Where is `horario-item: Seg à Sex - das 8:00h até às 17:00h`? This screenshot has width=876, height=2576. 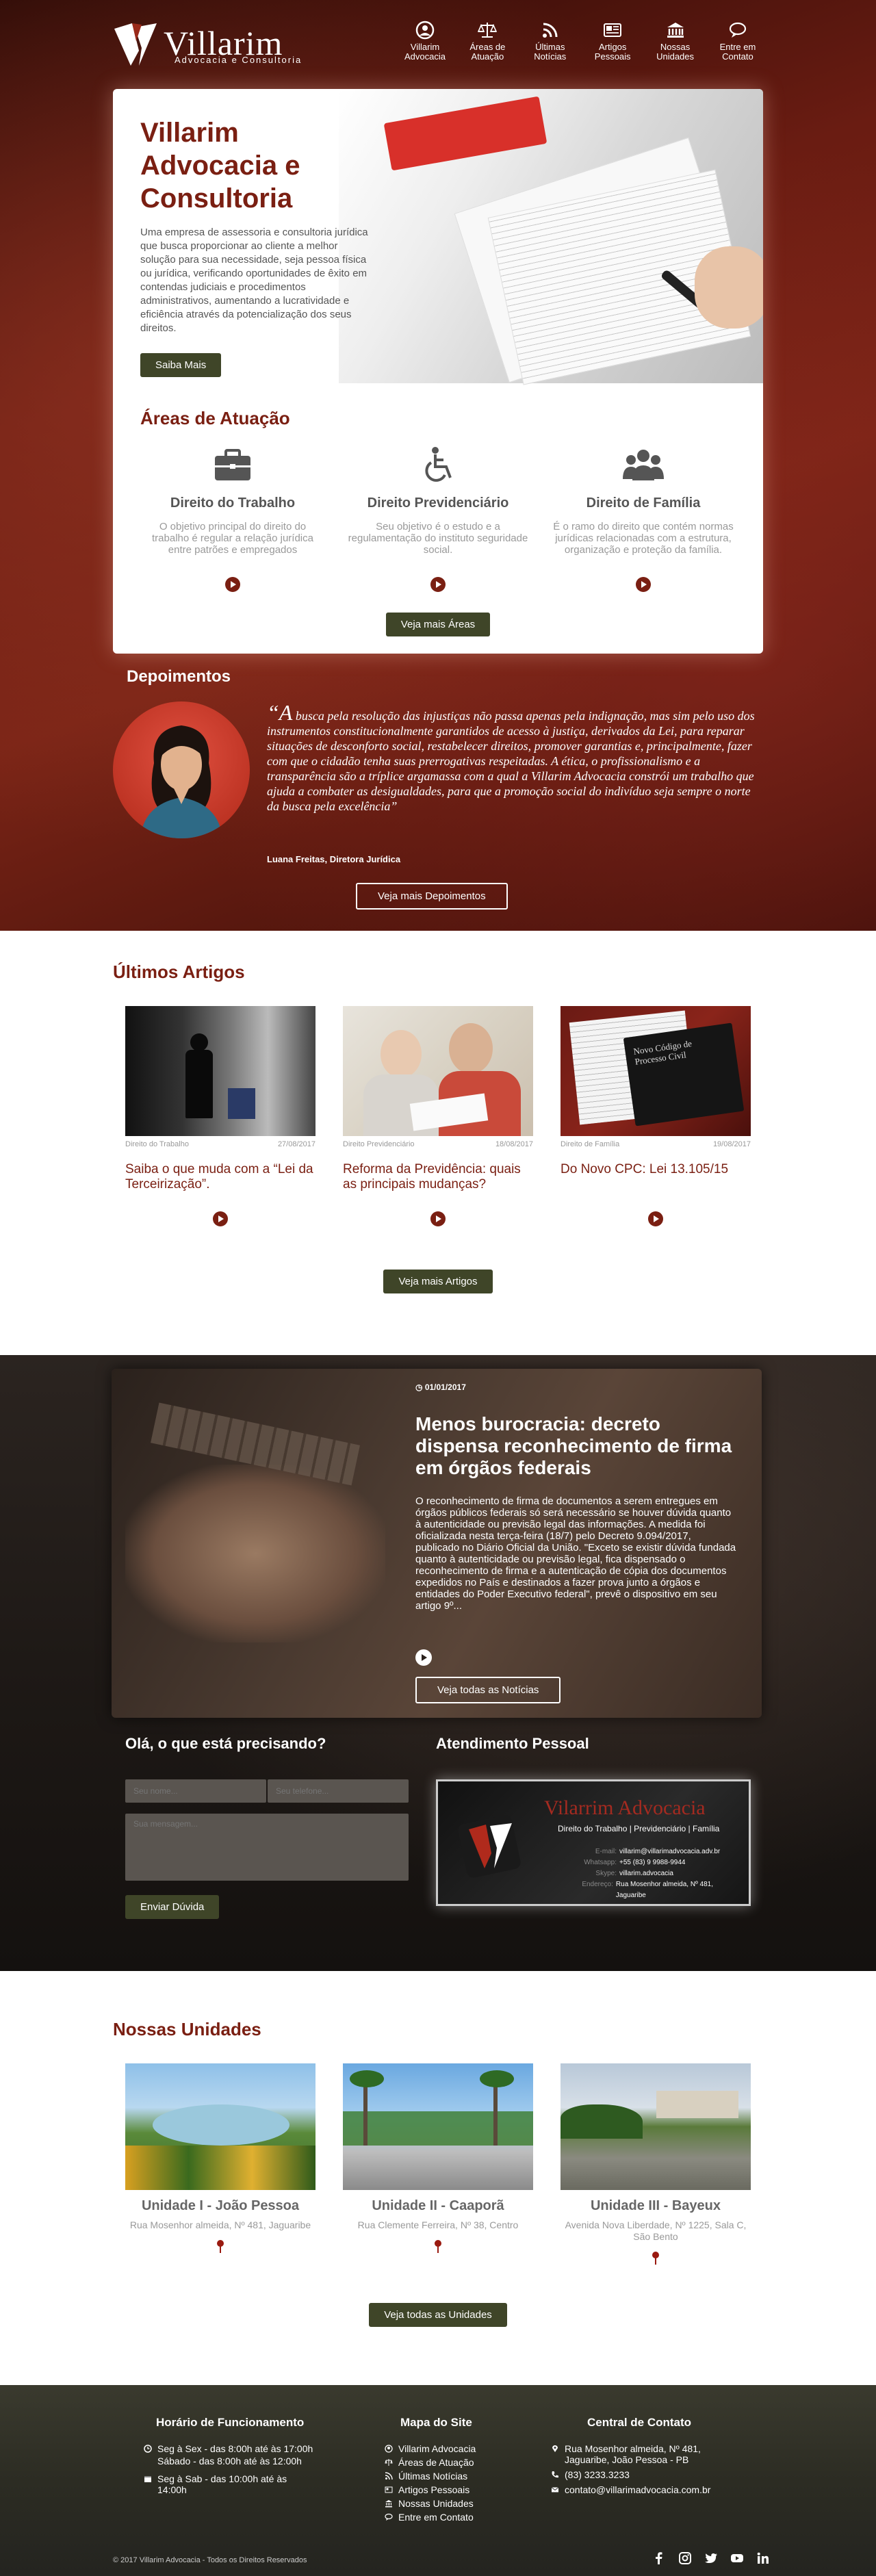
horario-item: Seg à Sex - das 8:00h até às 17:00h is located at coordinates (235, 2448).